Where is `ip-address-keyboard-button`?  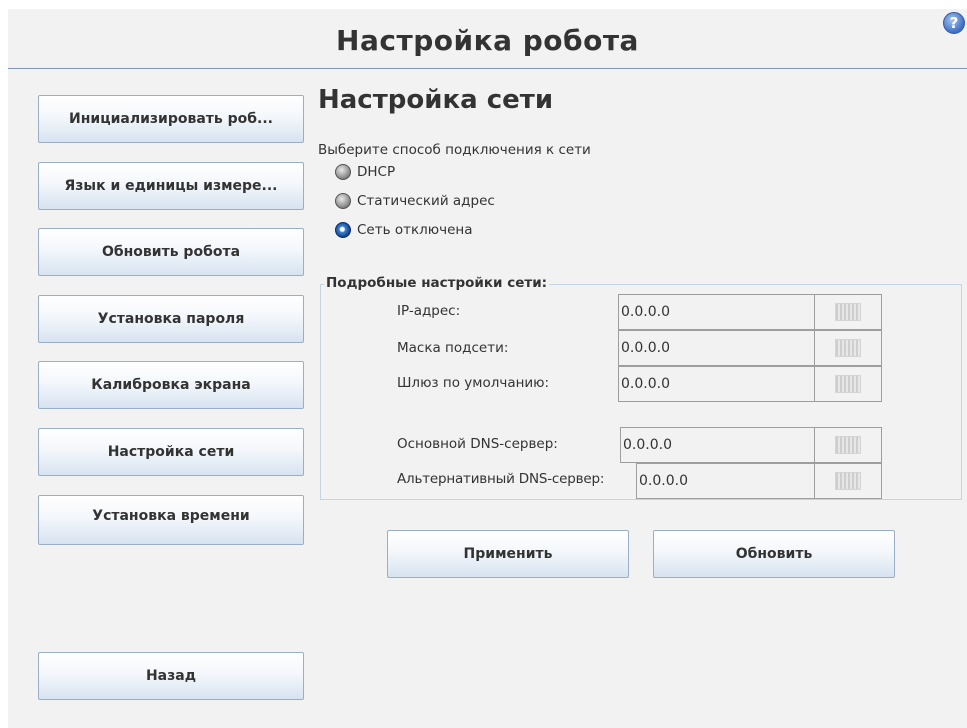 ip-address-keyboard-button is located at coordinates (848, 312).